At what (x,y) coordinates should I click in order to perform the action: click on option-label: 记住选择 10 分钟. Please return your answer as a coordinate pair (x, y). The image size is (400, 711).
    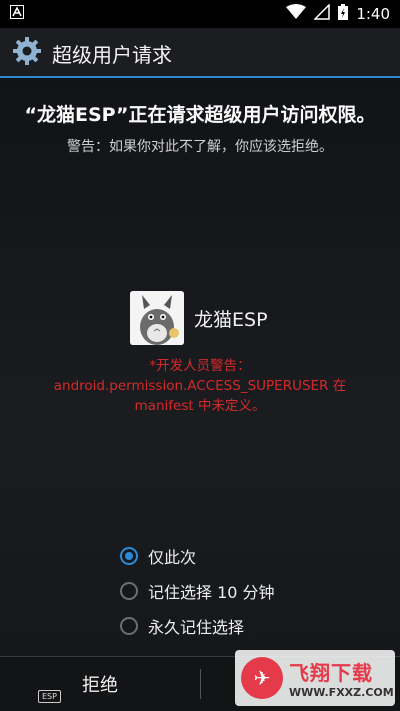
    Looking at the image, I should click on (211, 592).